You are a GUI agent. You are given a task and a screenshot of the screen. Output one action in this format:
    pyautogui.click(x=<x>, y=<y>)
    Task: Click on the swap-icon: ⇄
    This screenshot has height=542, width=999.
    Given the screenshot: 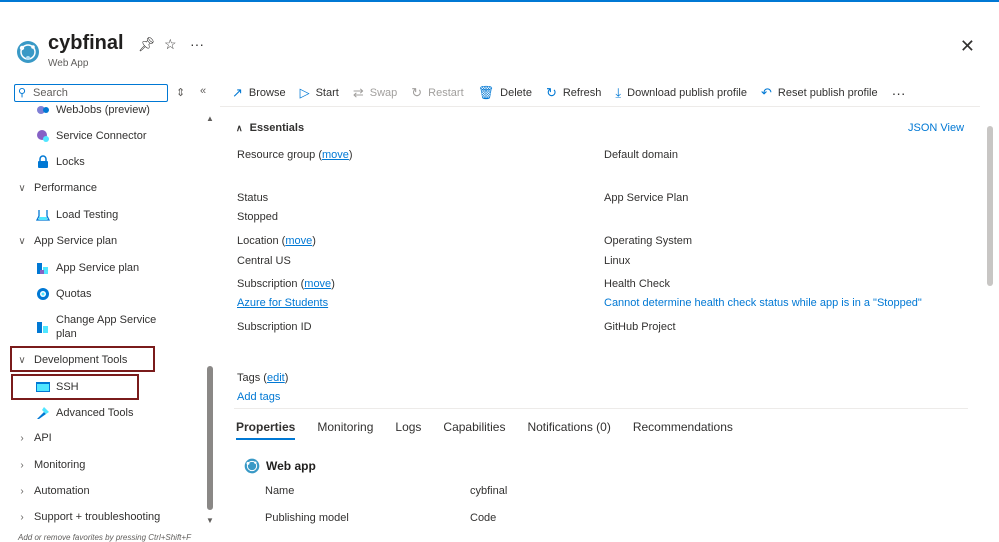 What is the action you would take?
    pyautogui.click(x=358, y=92)
    